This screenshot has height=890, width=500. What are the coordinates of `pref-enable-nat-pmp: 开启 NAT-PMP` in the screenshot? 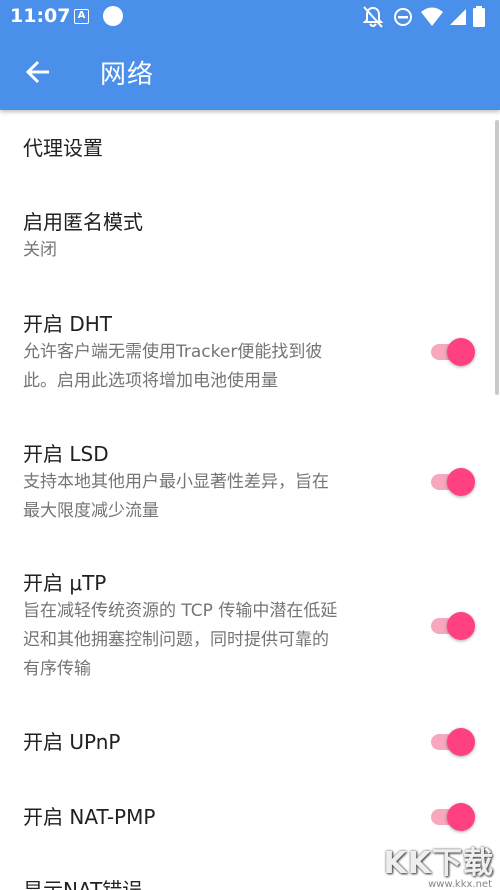 It's located at (250, 817).